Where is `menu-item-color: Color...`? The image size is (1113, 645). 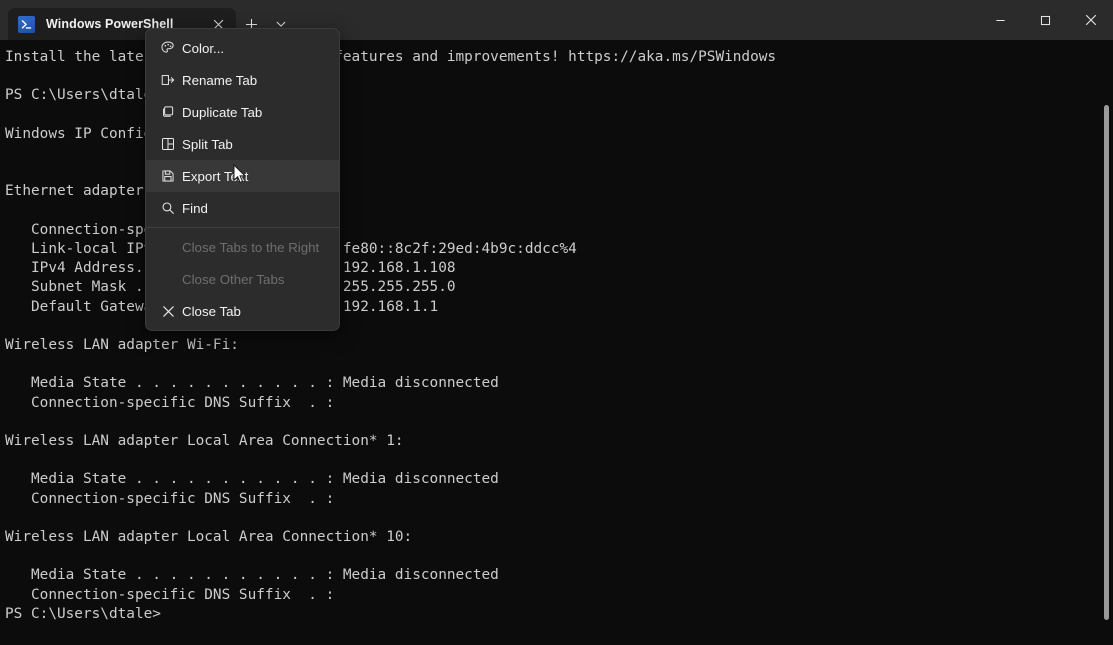 menu-item-color: Color... is located at coordinates (242, 48).